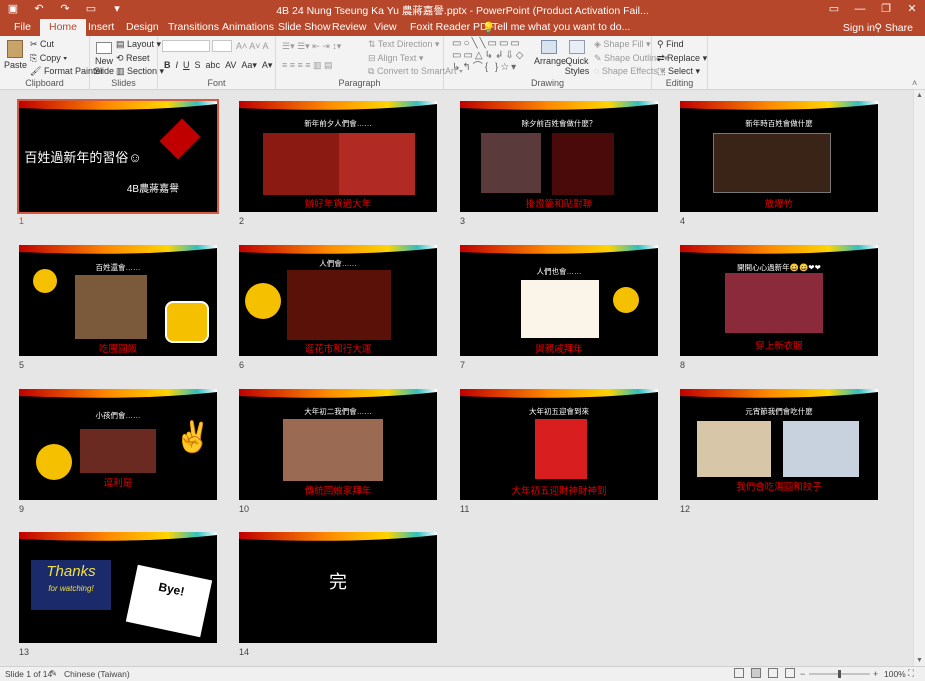 The width and height of the screenshot is (925, 681). Describe the element at coordinates (879, 28) in the screenshot. I see `share-icon: ⚲` at that location.